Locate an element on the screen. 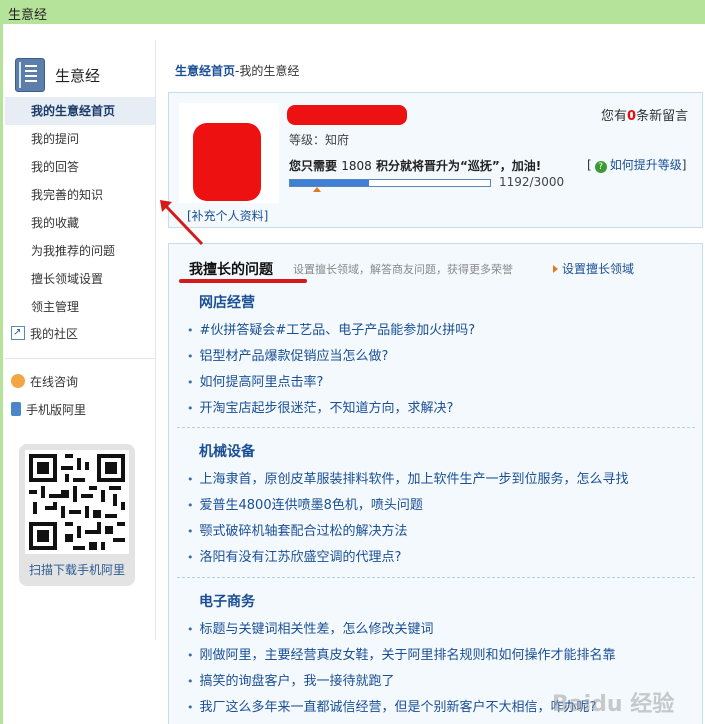 This screenshot has width=705, height=724. user-level: 等级：知府 is located at coordinates (319, 140).